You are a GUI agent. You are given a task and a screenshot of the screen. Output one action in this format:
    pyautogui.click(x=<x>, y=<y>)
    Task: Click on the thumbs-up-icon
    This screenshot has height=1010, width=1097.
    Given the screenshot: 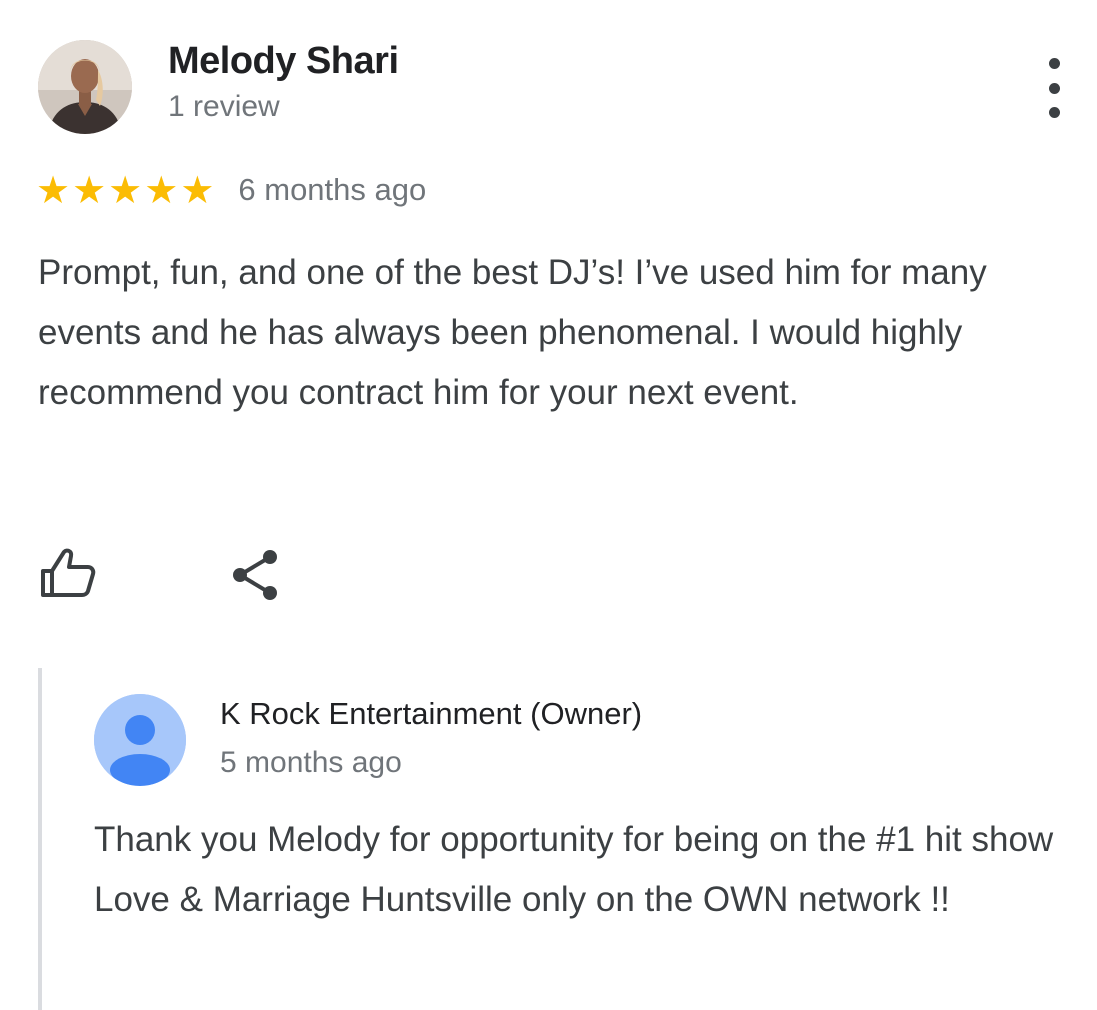 What is the action you would take?
    pyautogui.click(x=68, y=572)
    